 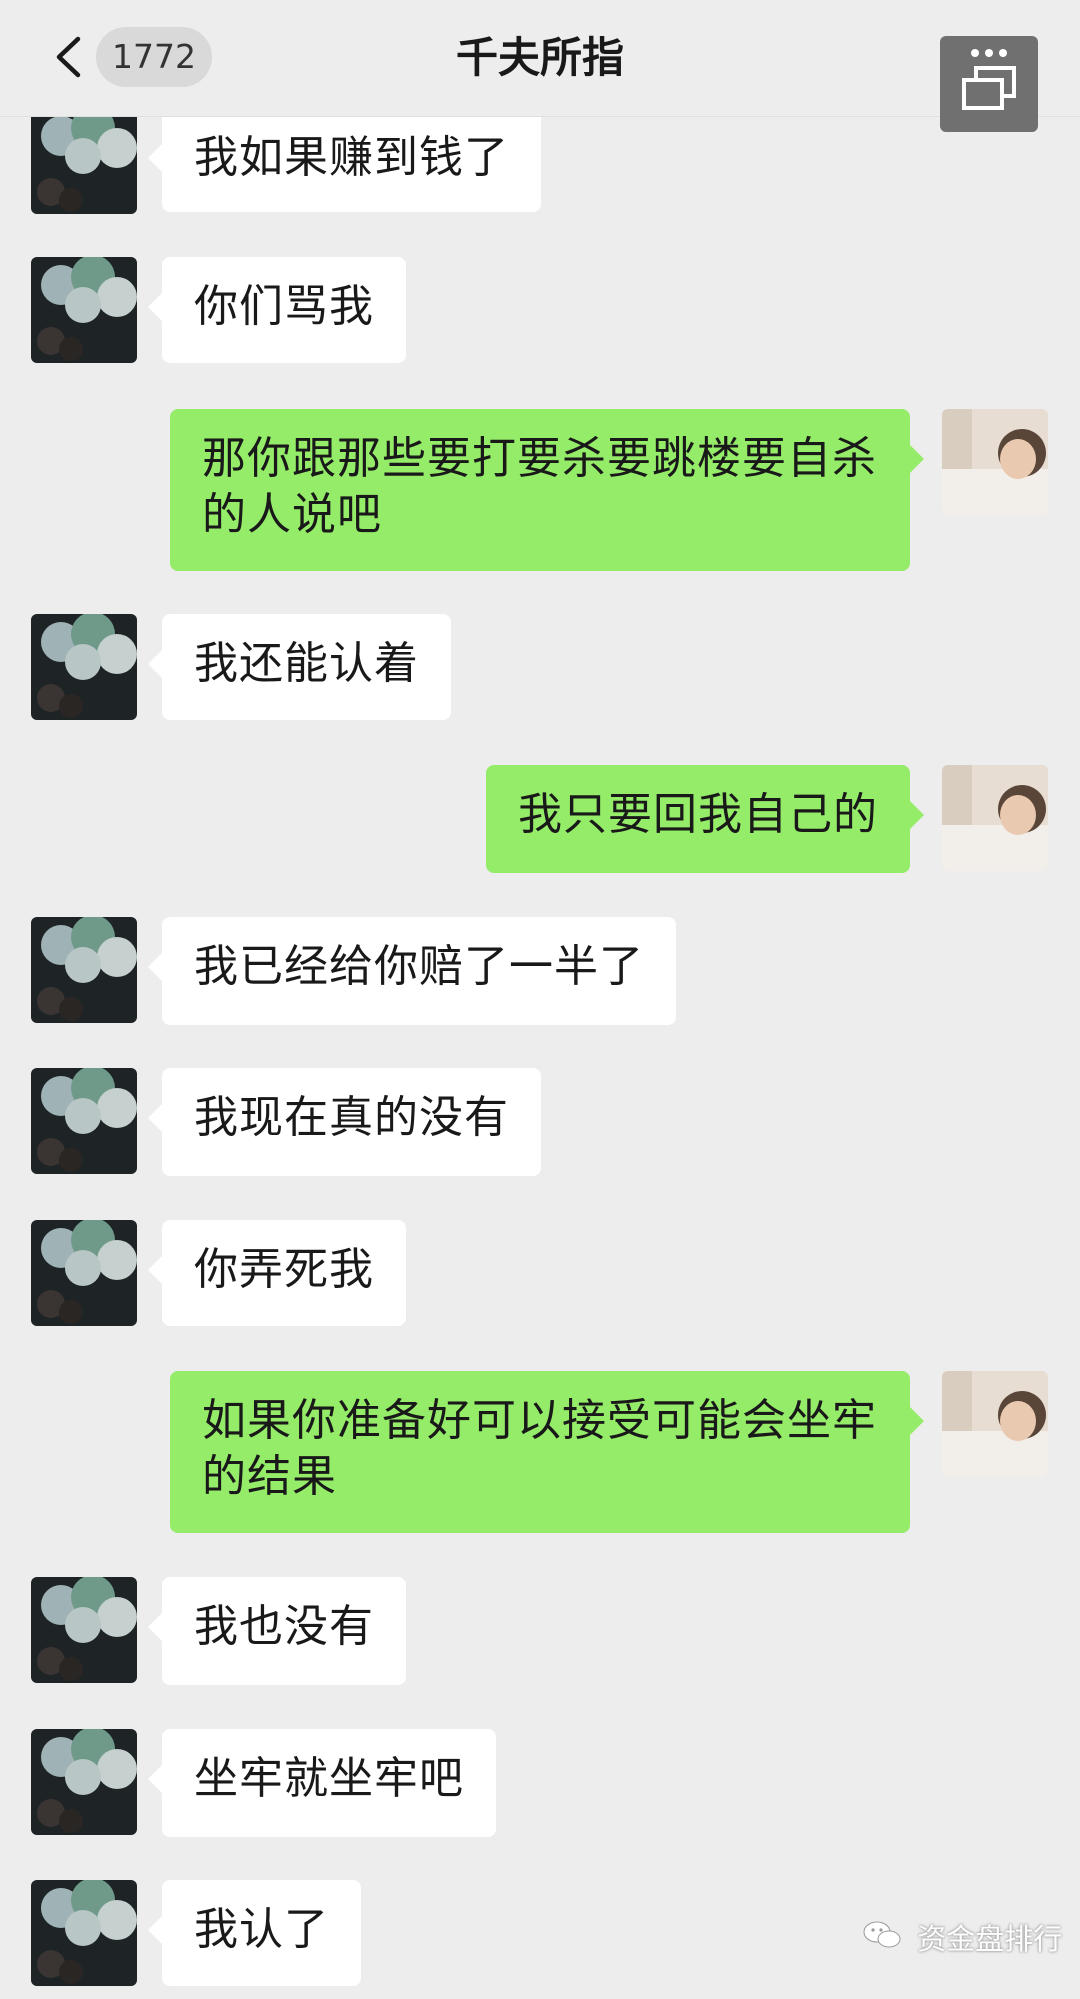 I want to click on back-button, so click(x=68, y=57).